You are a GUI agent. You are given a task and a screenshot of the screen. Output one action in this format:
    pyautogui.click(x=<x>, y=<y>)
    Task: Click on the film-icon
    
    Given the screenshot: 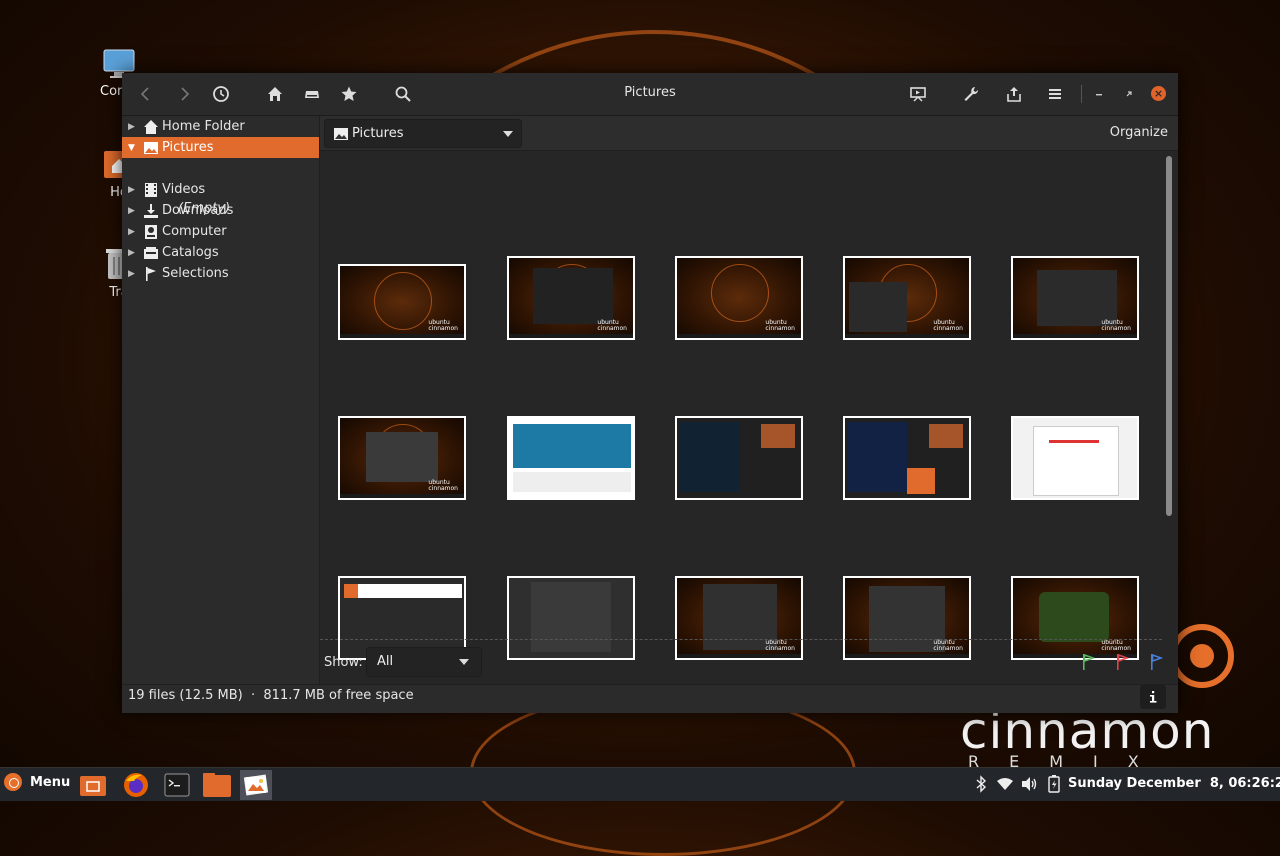 What is the action you would take?
    pyautogui.click(x=151, y=190)
    